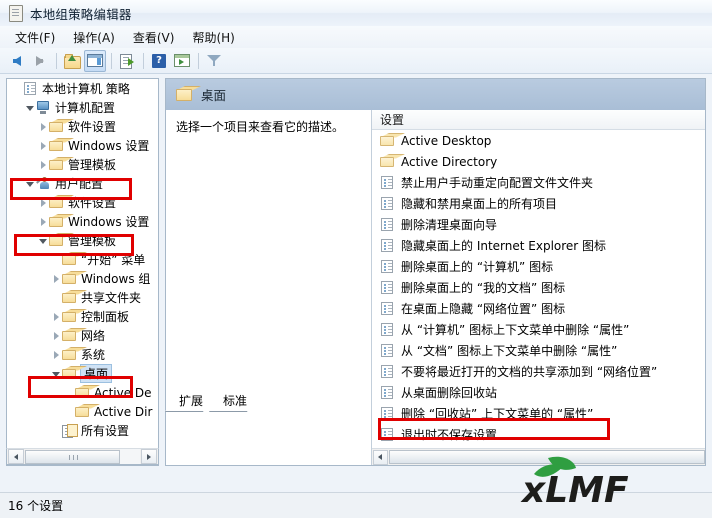 The image size is (712, 518). Describe the element at coordinates (214, 61) in the screenshot. I see `filter-button` at that location.